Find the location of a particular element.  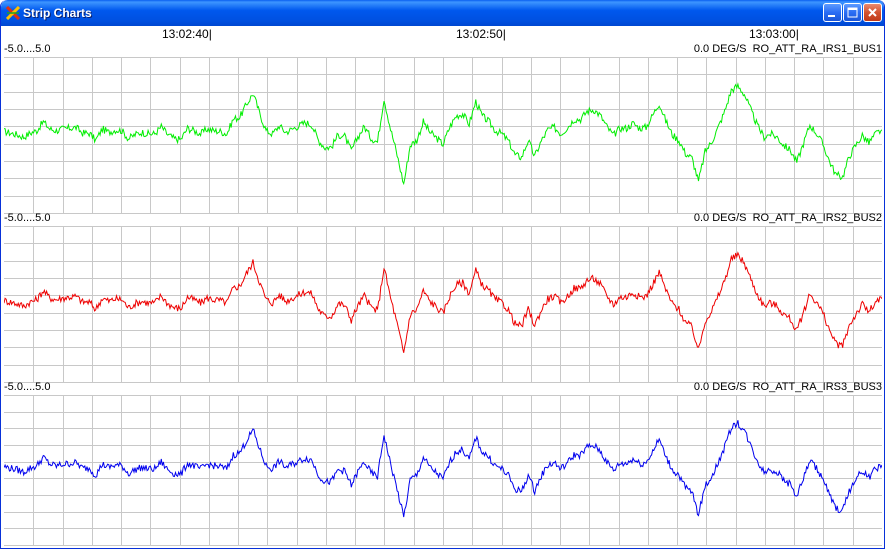

channel-name: RO_ATT_RA_IRS3_BUS3 is located at coordinates (817, 387).